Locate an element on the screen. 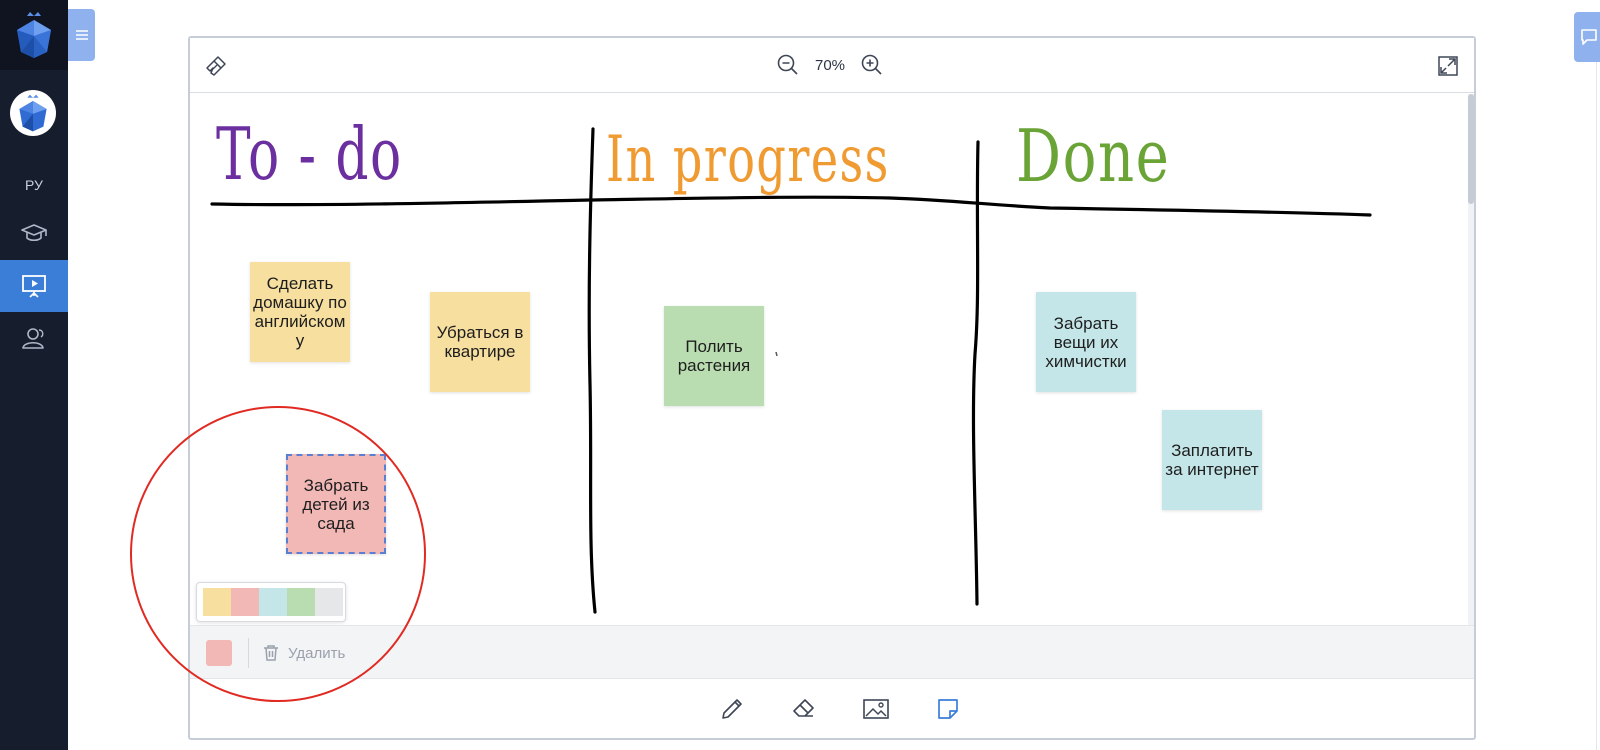 This screenshot has width=1600, height=750. column-heading-done: Done is located at coordinates (1093, 156).